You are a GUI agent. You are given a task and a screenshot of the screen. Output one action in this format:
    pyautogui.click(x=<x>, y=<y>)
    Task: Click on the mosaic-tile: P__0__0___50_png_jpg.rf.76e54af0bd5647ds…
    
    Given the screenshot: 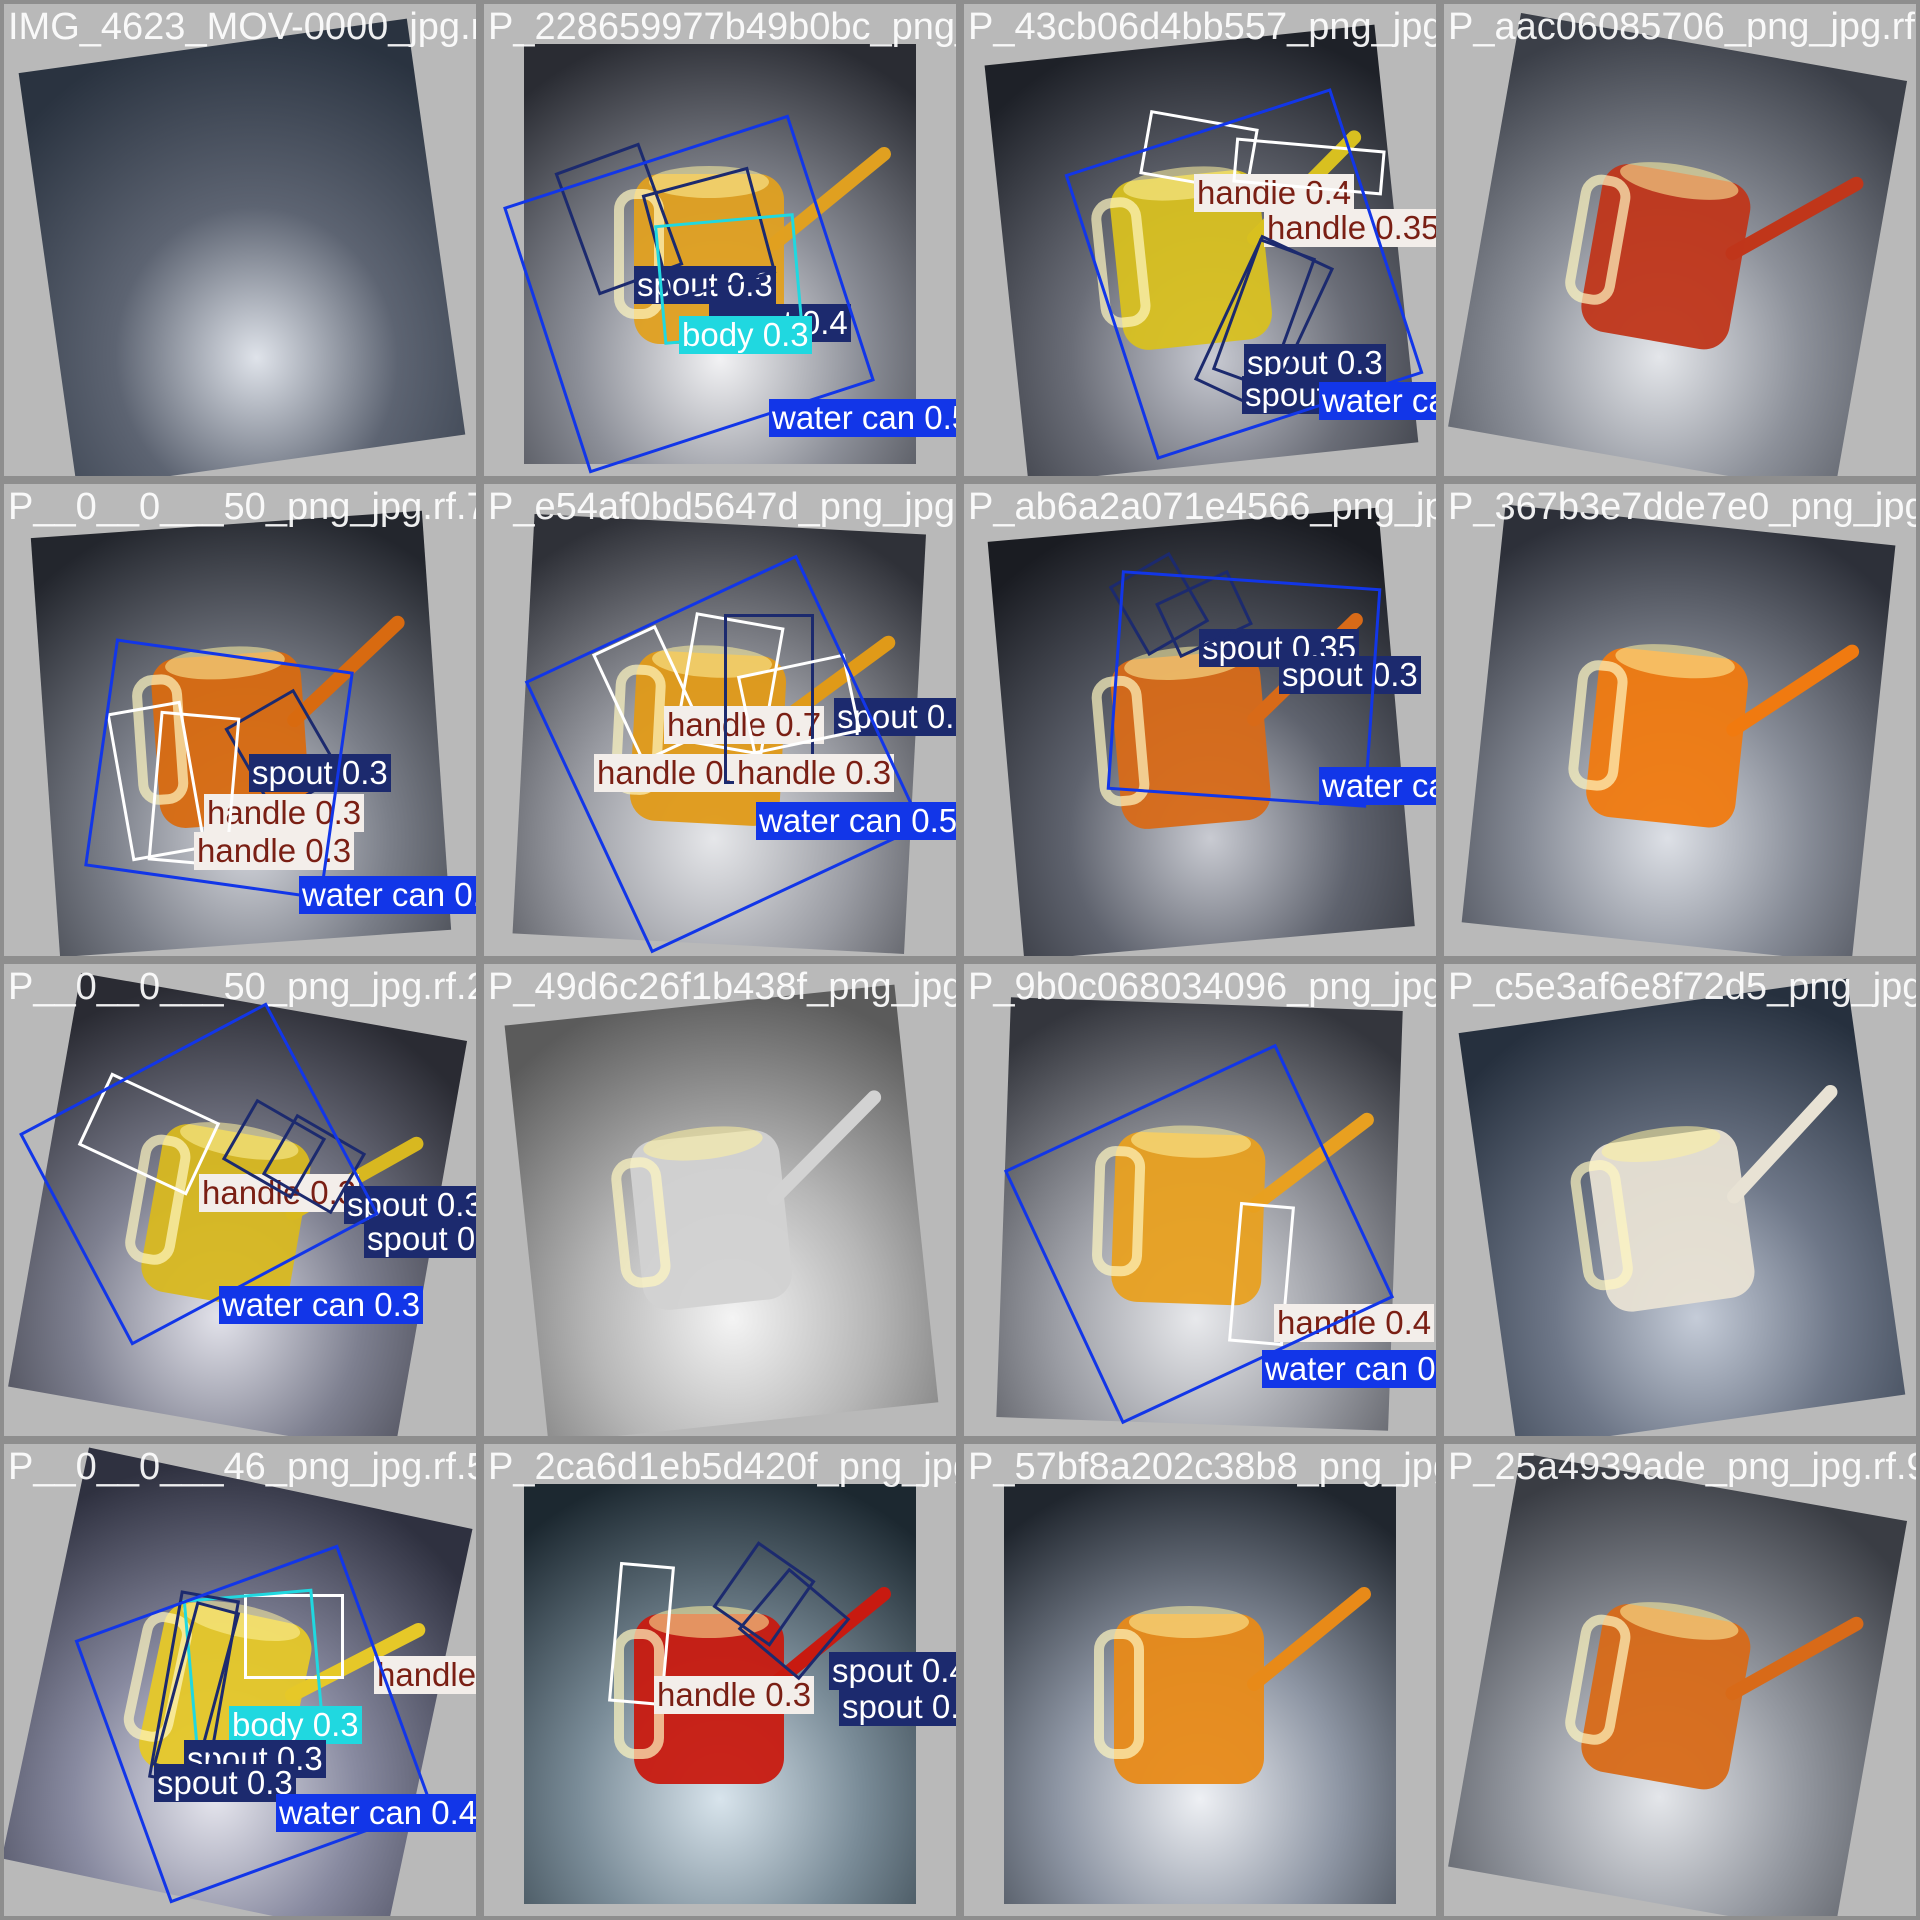 What is the action you would take?
    pyautogui.click(x=240, y=720)
    